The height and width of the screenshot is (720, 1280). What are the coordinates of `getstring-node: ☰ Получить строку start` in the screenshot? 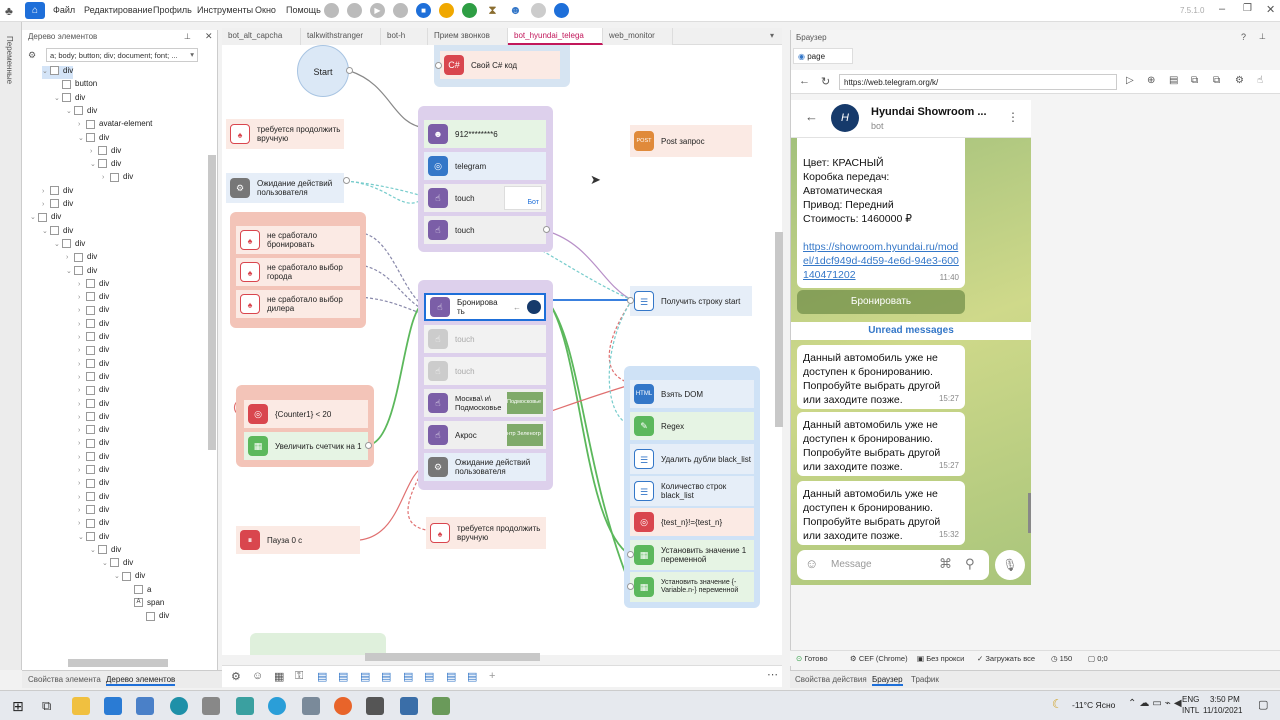 It's located at (691, 301).